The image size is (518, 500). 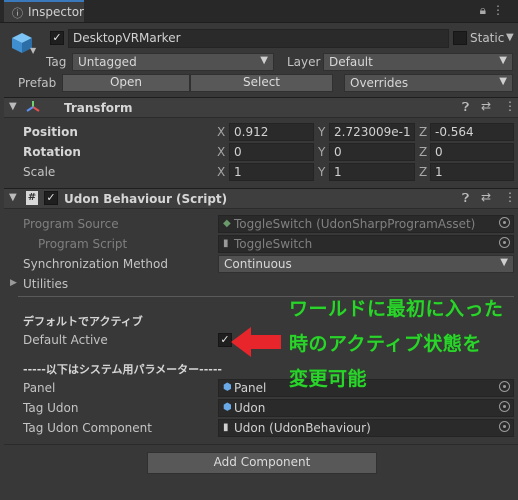 I want to click on foldout-collapsed-icon: ▶, so click(x=13, y=283).